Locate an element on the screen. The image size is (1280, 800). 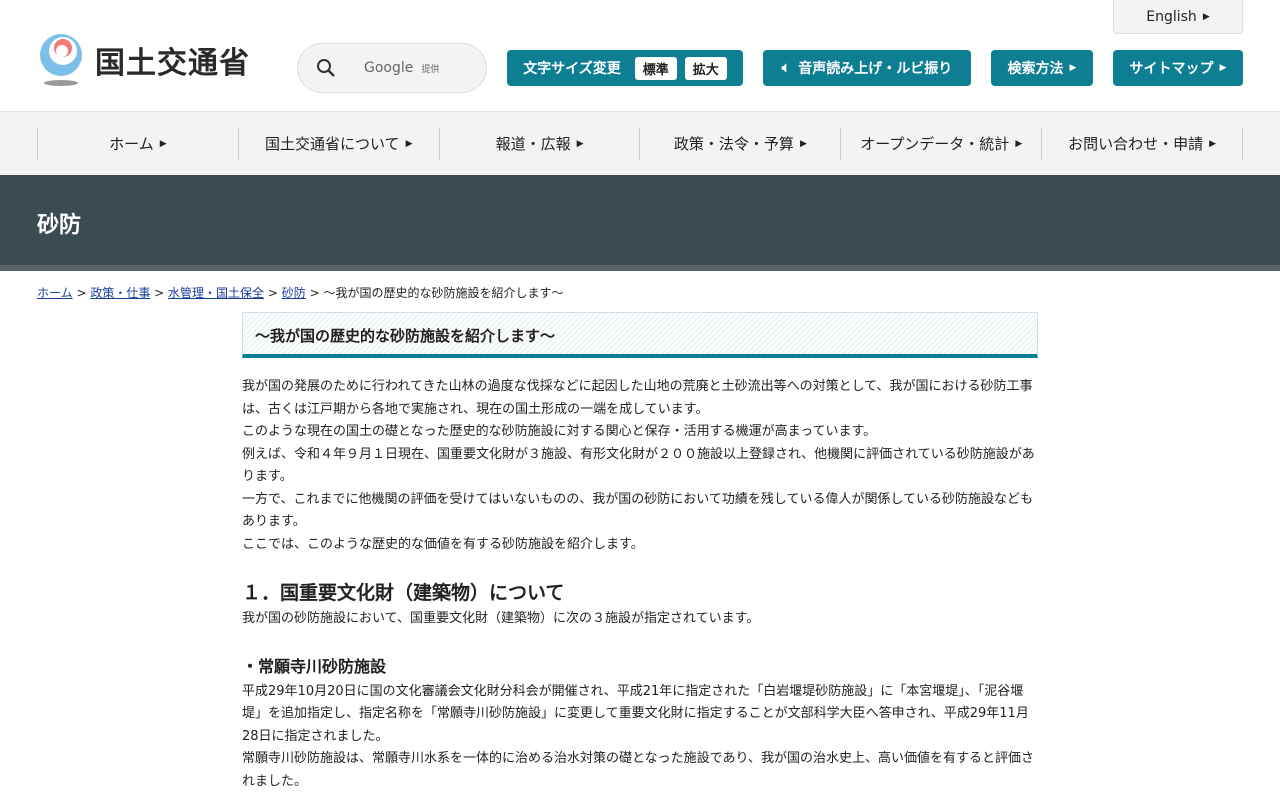
breadcrumb-sabo: 砂防 is located at coordinates (294, 293).